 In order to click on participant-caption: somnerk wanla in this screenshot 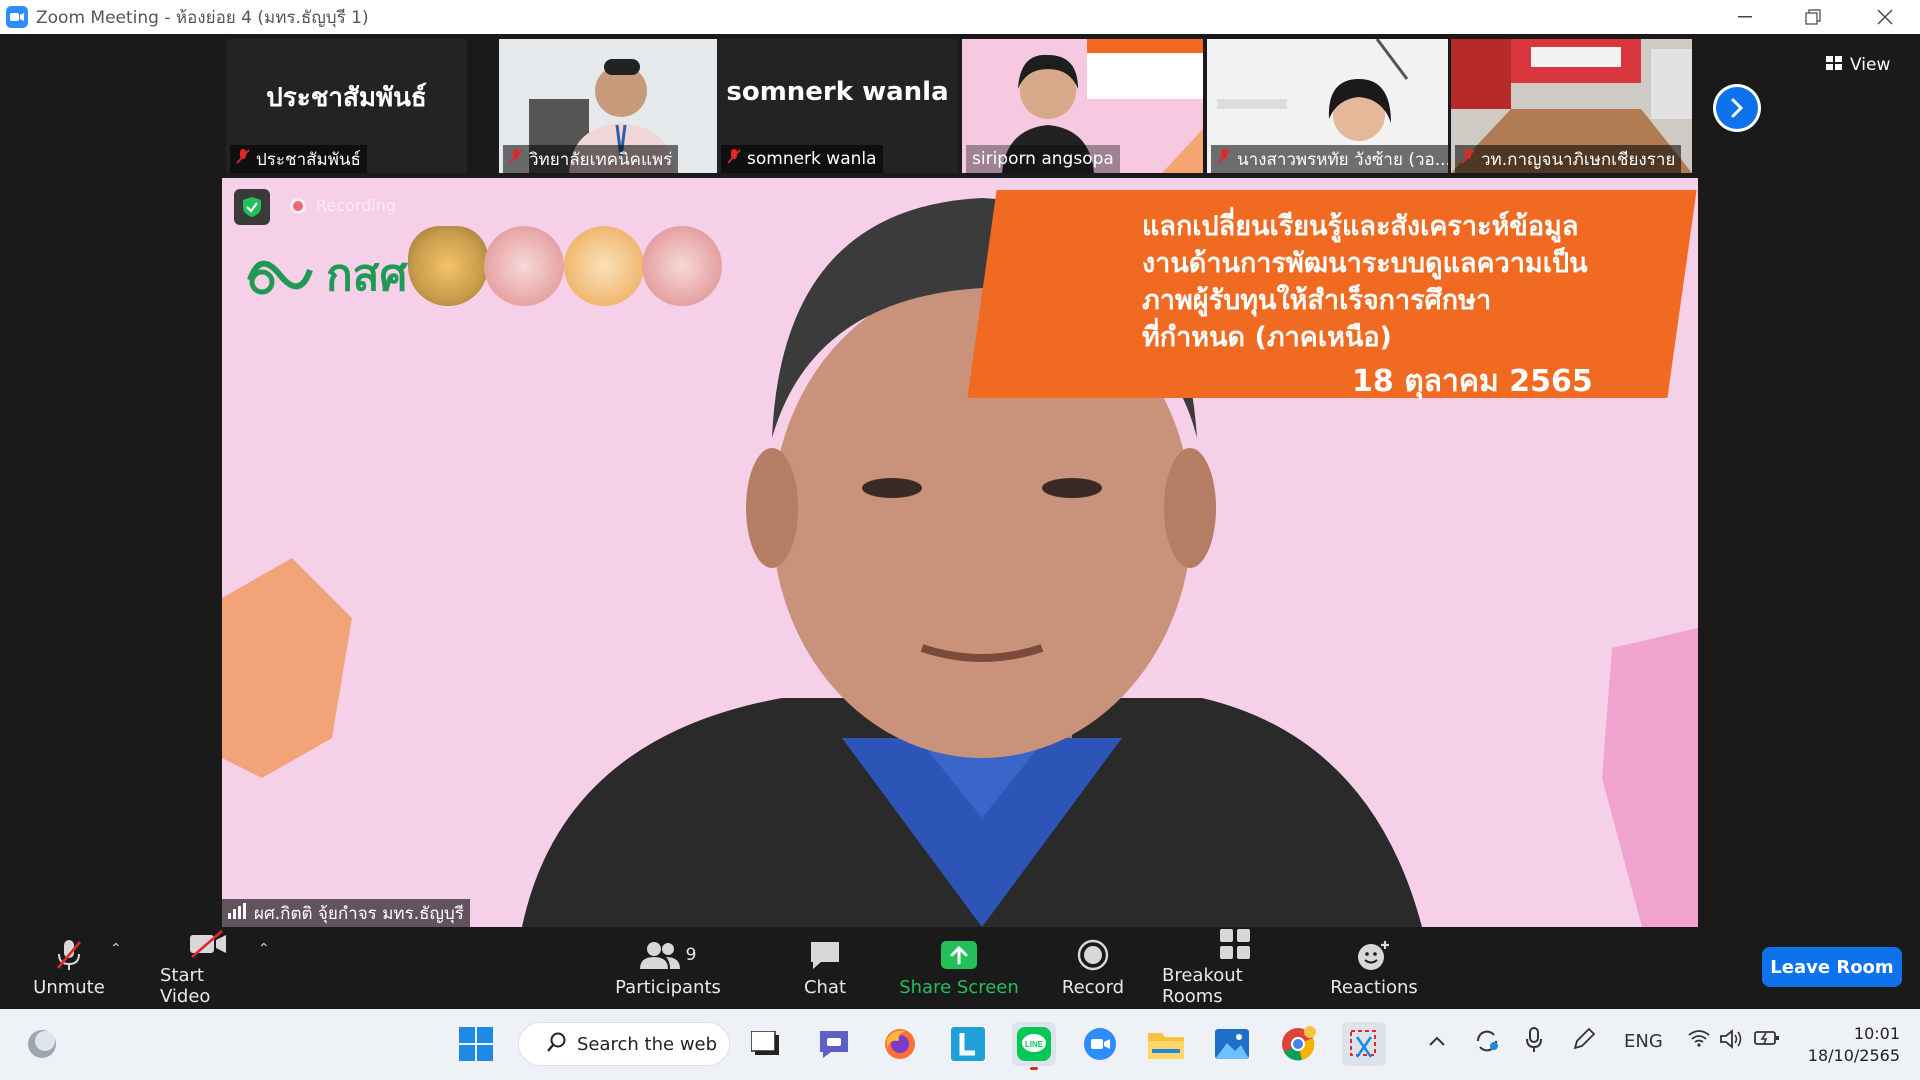, I will do `click(802, 159)`.